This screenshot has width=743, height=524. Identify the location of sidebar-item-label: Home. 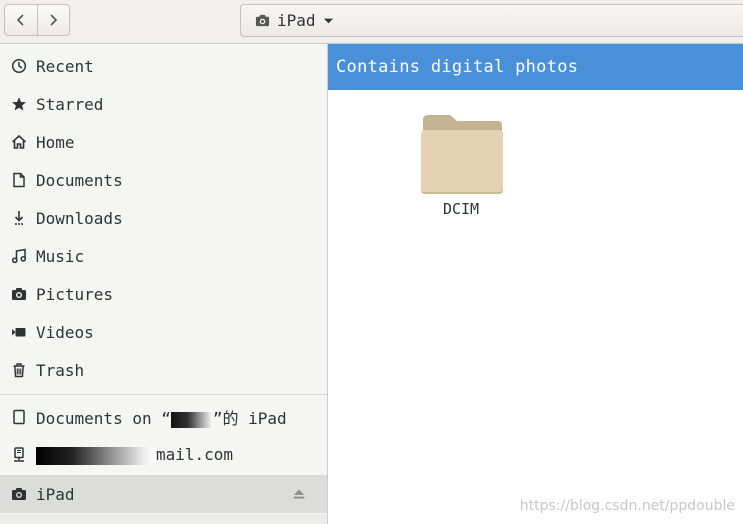
(55, 142).